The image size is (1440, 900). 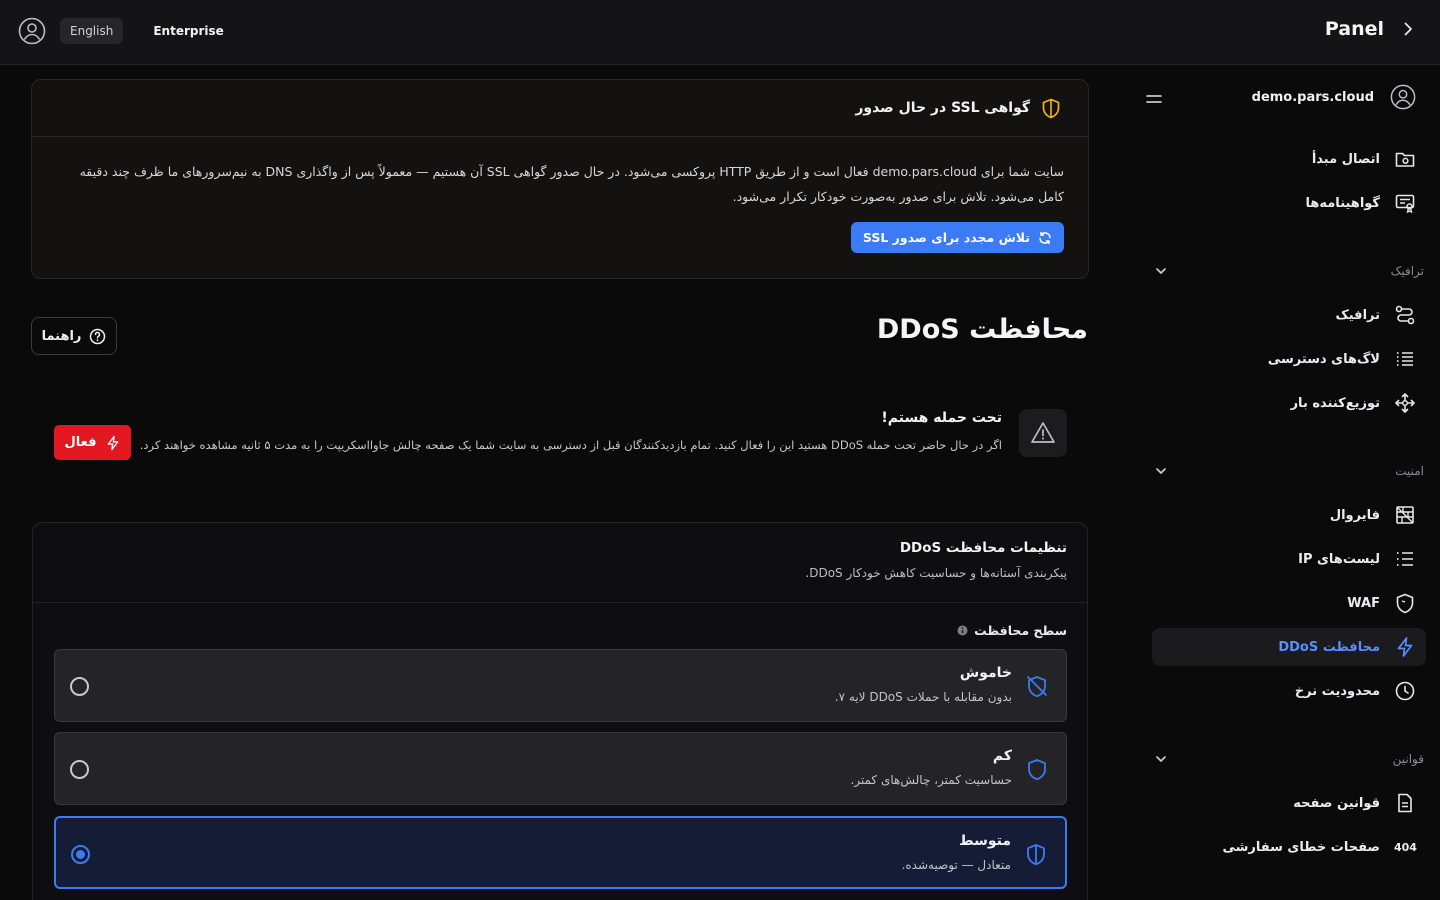 What do you see at coordinates (942, 108) in the screenshot?
I see `ssl-notice-title: گواهی SSL در حال صدور` at bounding box center [942, 108].